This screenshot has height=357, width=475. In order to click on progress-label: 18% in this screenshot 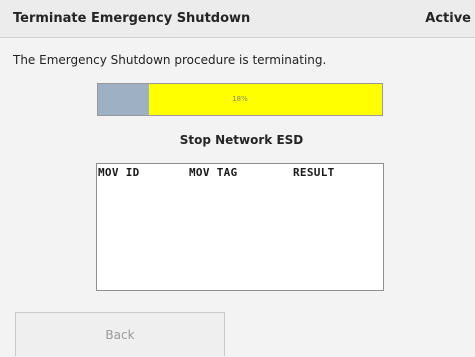, I will do `click(240, 99)`.